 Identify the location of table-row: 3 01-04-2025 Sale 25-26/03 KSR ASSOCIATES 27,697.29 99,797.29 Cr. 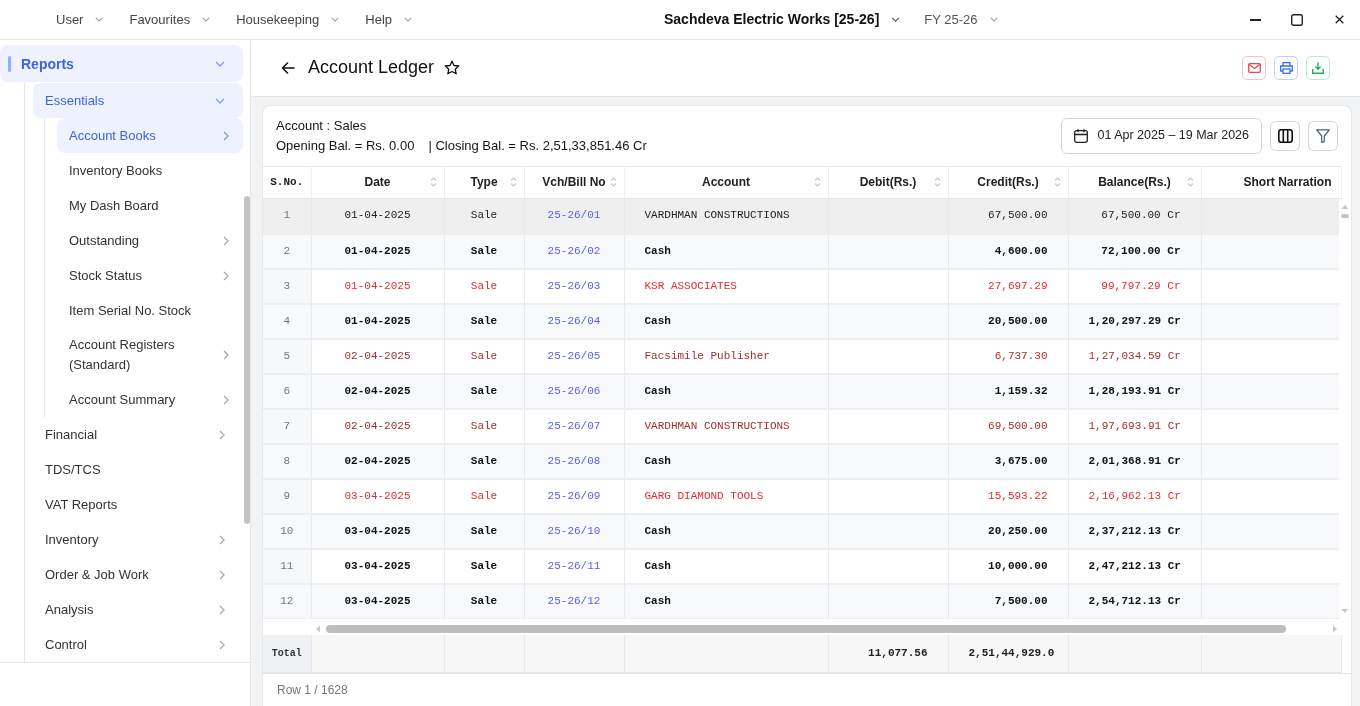
(801, 286).